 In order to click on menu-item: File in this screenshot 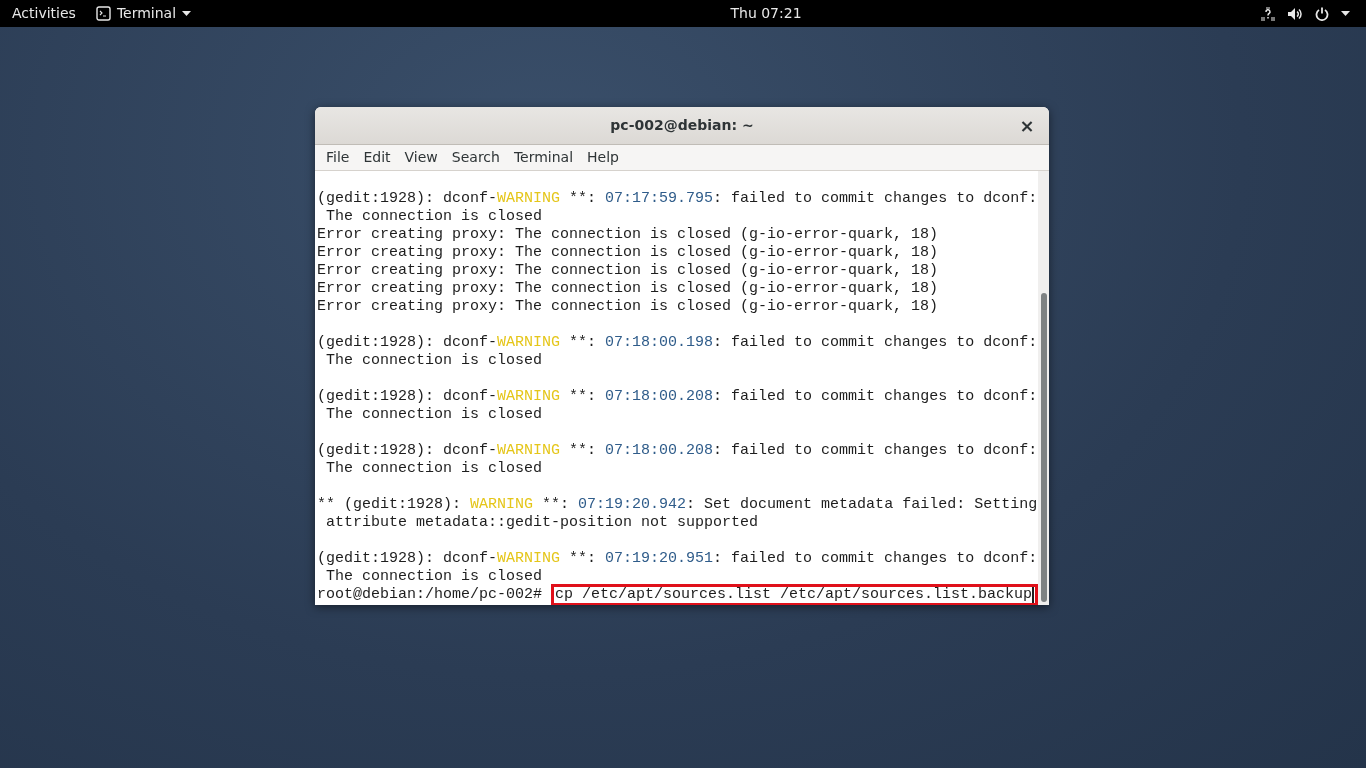, I will do `click(338, 157)`.